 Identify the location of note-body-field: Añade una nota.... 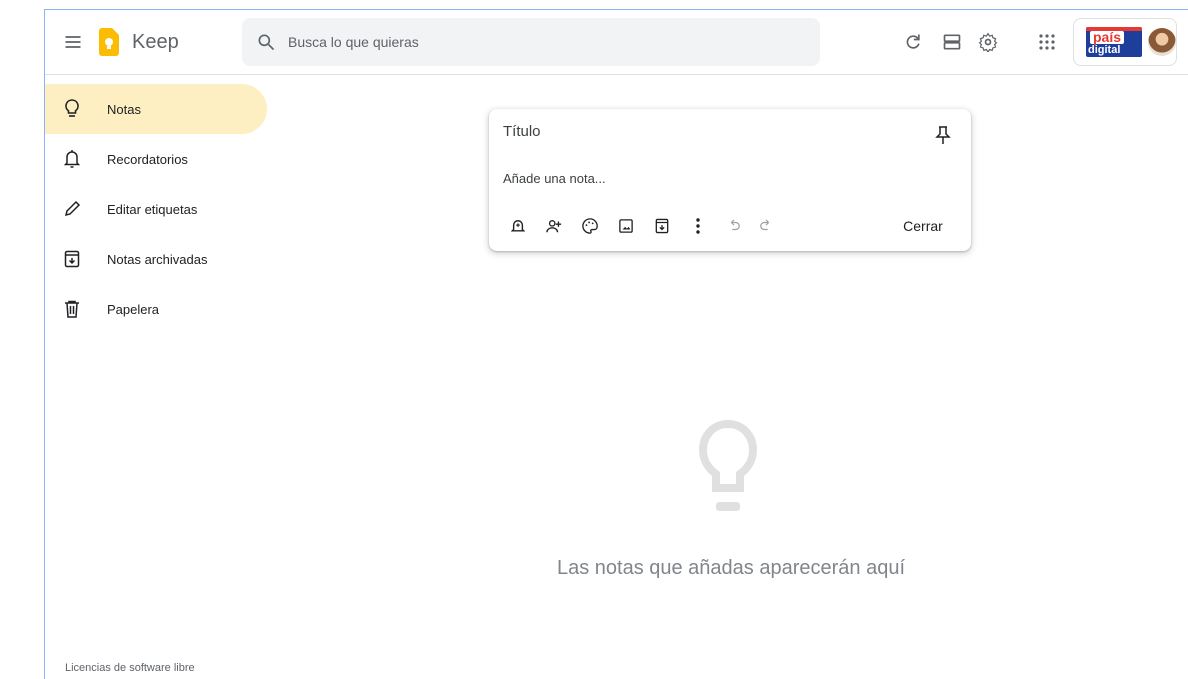
(554, 178).